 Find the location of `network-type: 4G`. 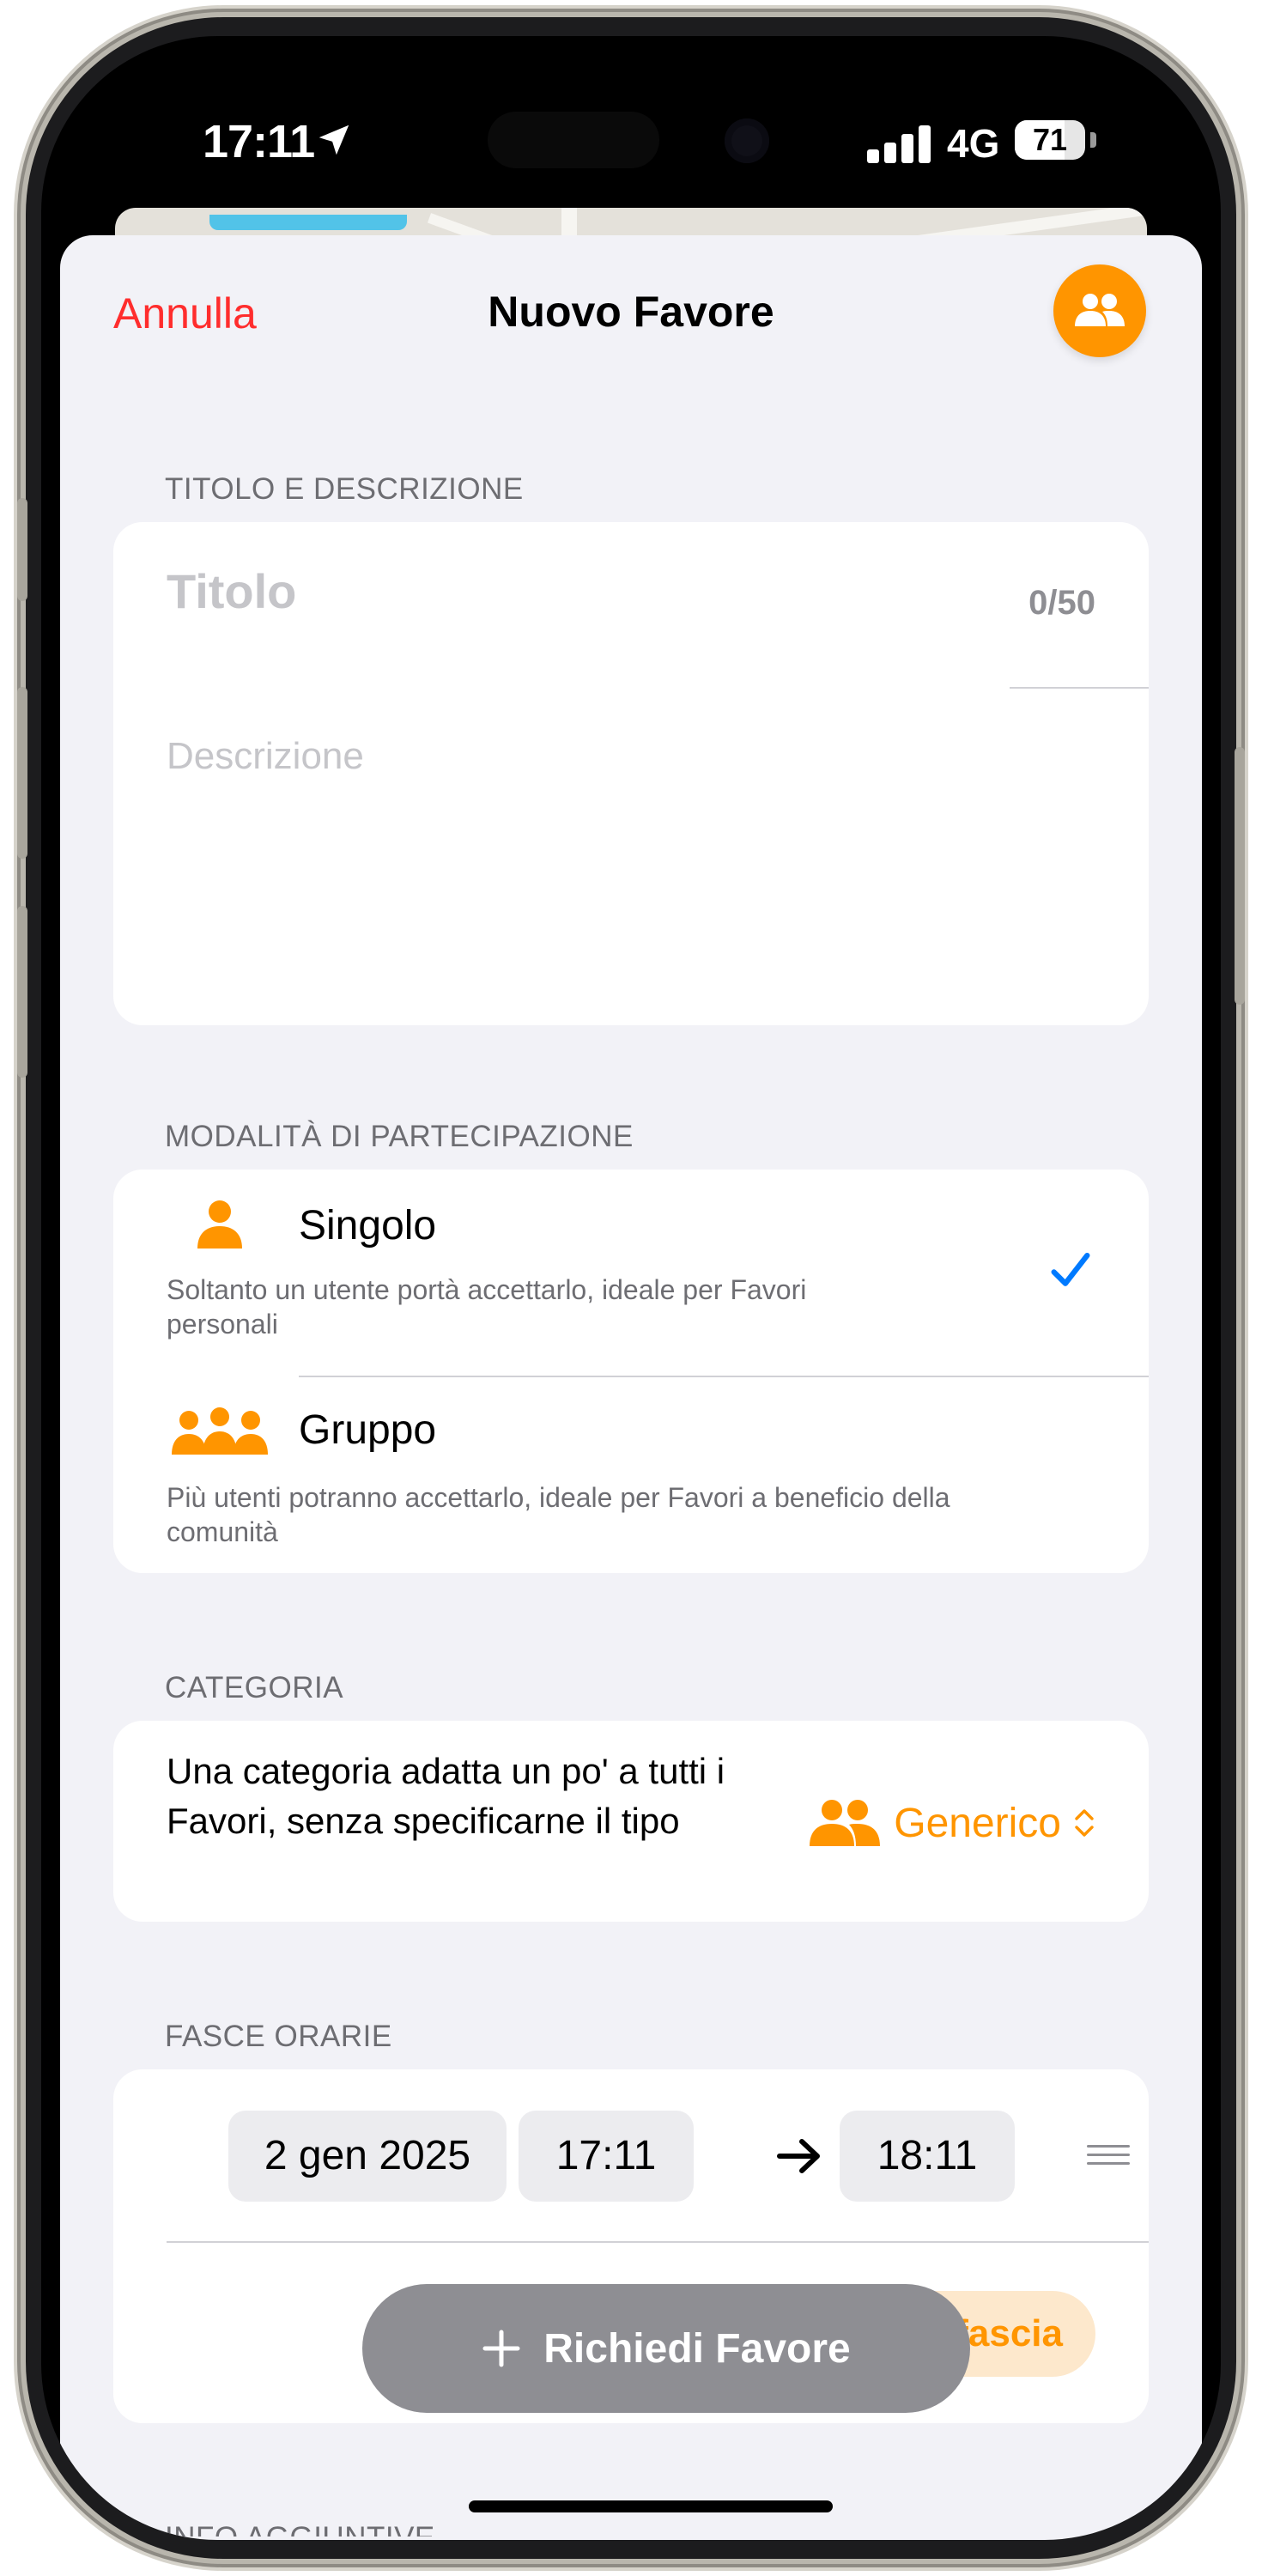

network-type: 4G is located at coordinates (973, 143).